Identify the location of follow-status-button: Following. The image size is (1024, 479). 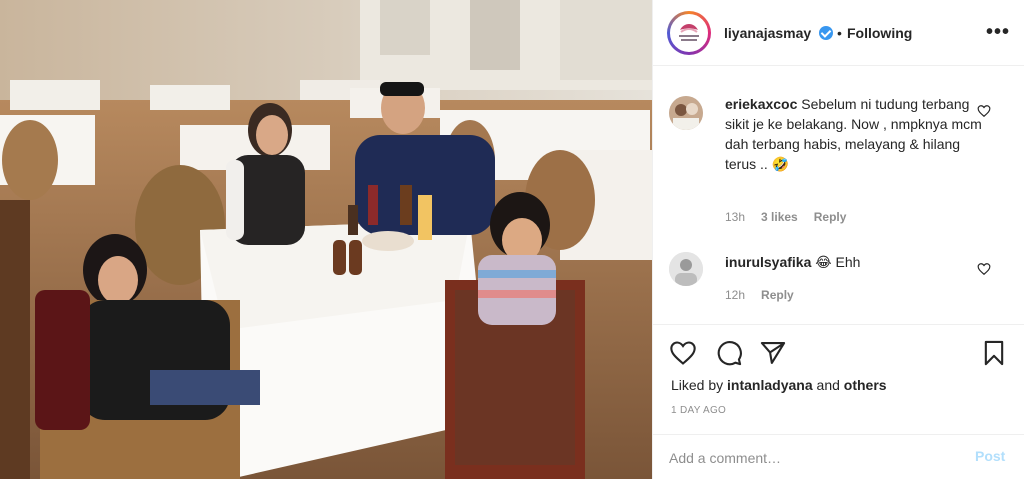
(879, 33).